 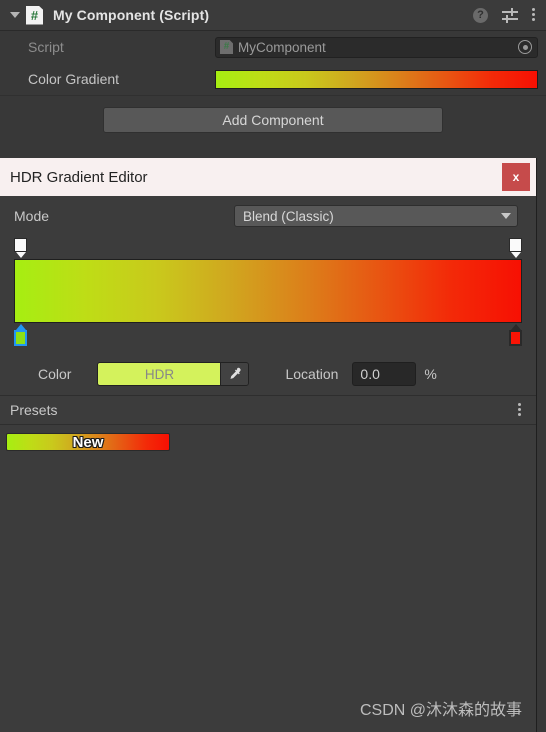 What do you see at coordinates (234, 374) in the screenshot?
I see `eyedropper-icon` at bounding box center [234, 374].